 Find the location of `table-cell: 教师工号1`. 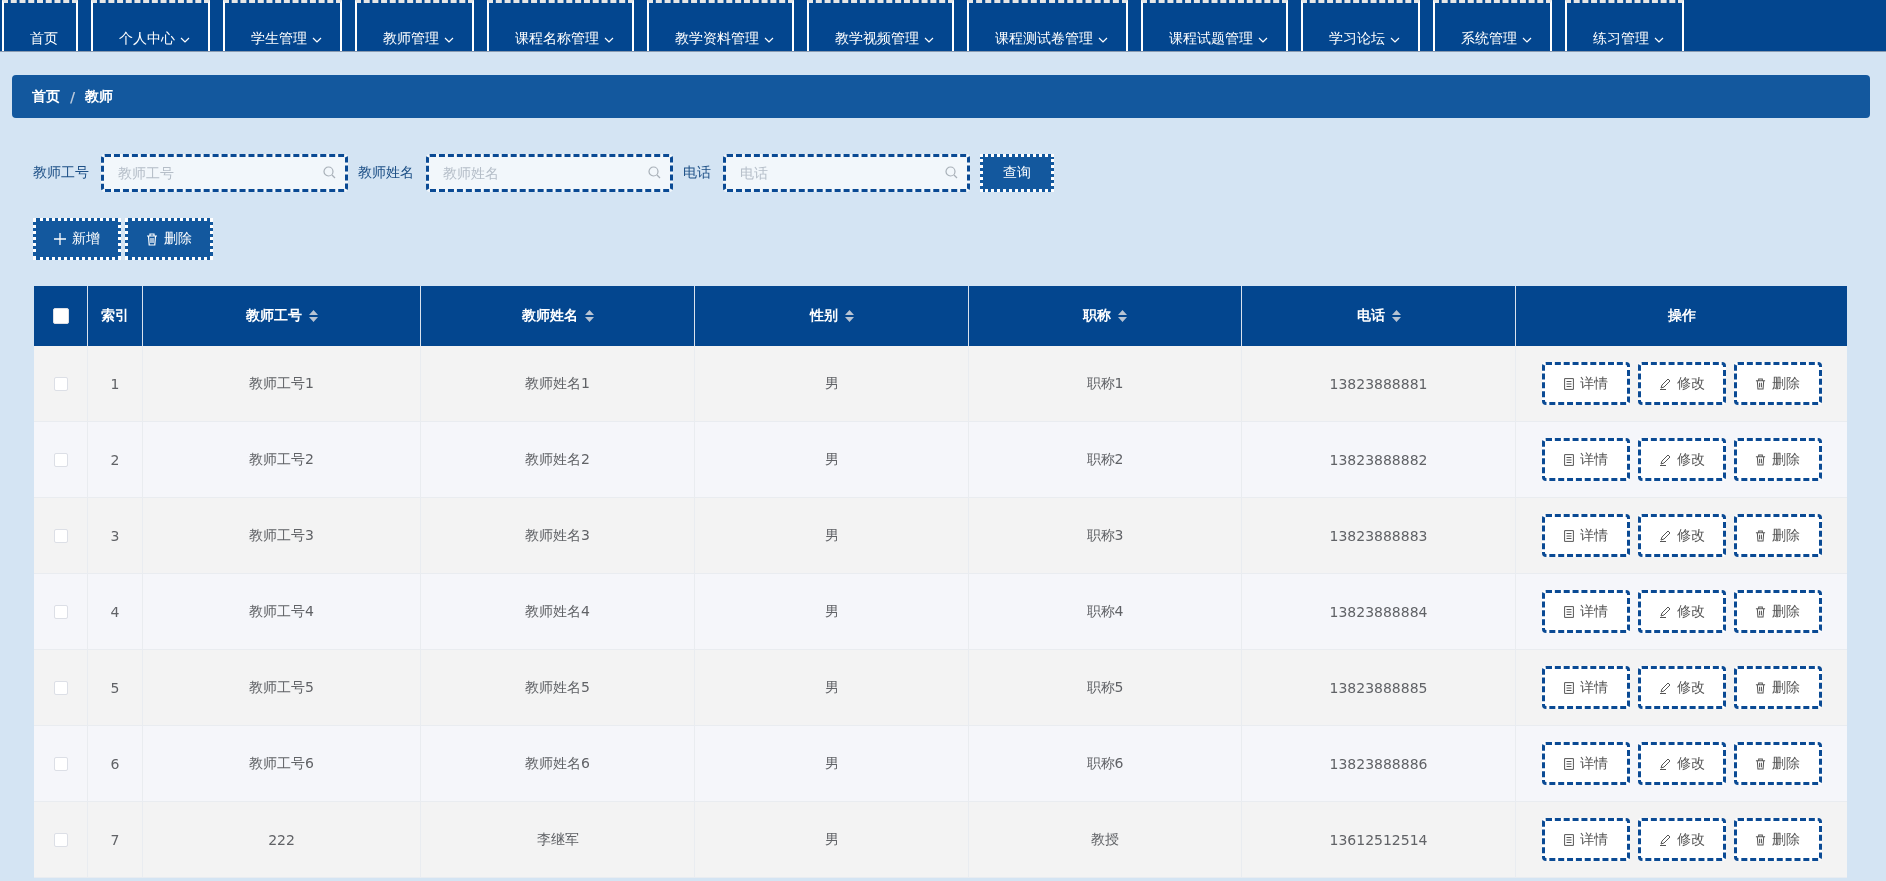

table-cell: 教师工号1 is located at coordinates (282, 383).